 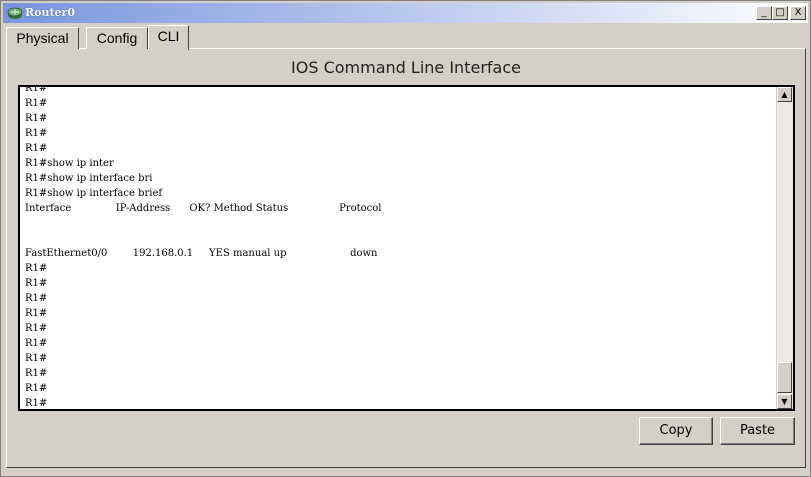 I want to click on minimize-icon: _, so click(x=764, y=12).